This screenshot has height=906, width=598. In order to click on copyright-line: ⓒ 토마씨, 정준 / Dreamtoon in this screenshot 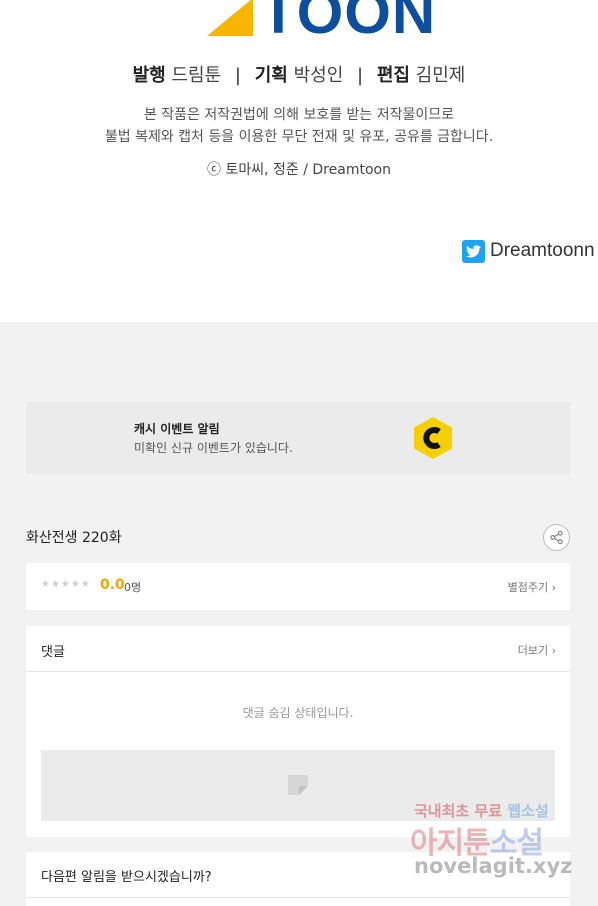, I will do `click(299, 170)`.